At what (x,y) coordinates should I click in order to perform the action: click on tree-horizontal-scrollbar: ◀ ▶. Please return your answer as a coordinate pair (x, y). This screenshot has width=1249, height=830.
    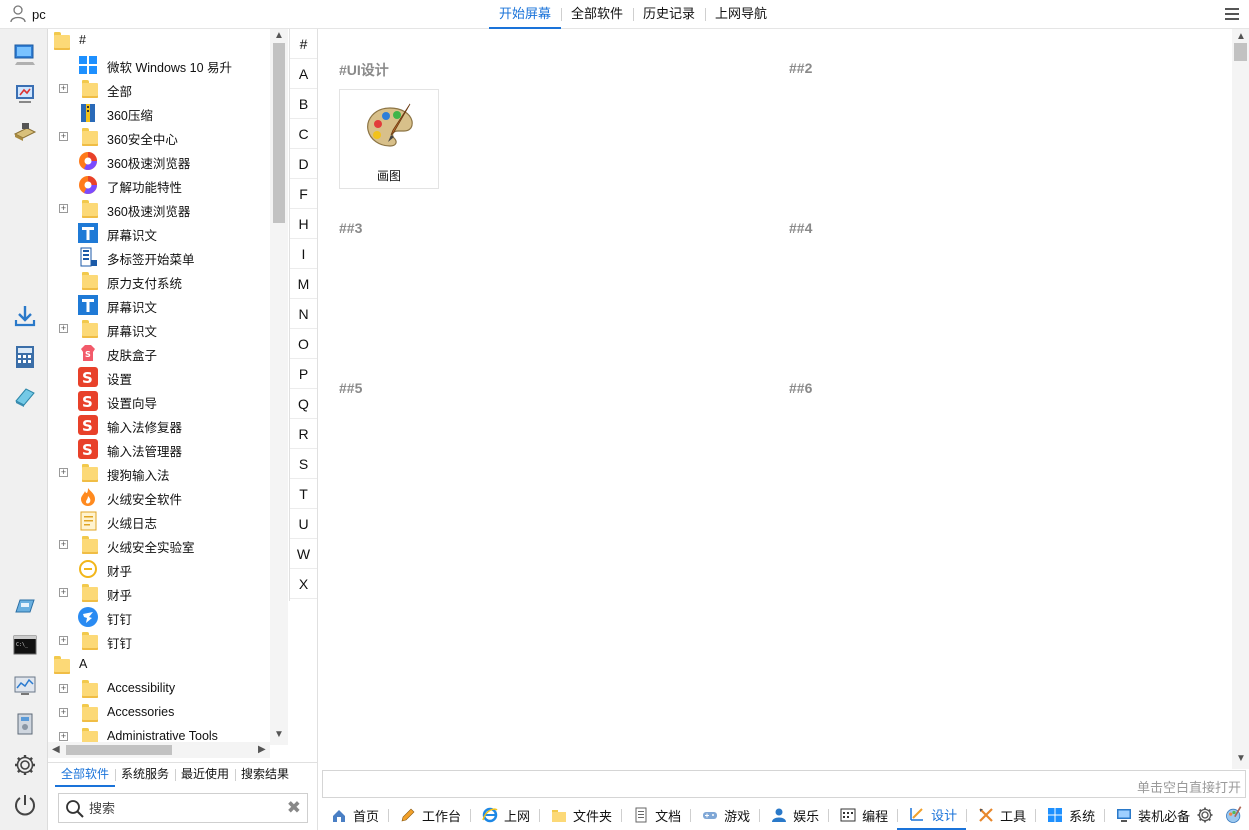
    Looking at the image, I should click on (159, 750).